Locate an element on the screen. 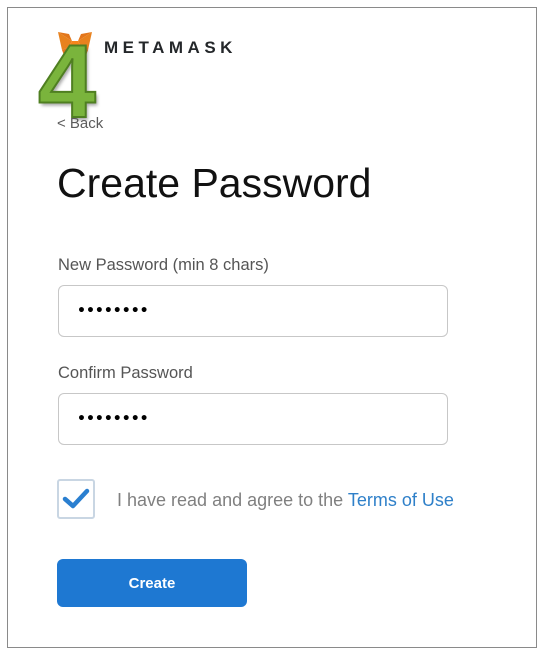 The width and height of the screenshot is (541, 652). confirm-password-label: Confirm Password is located at coordinates (125, 373).